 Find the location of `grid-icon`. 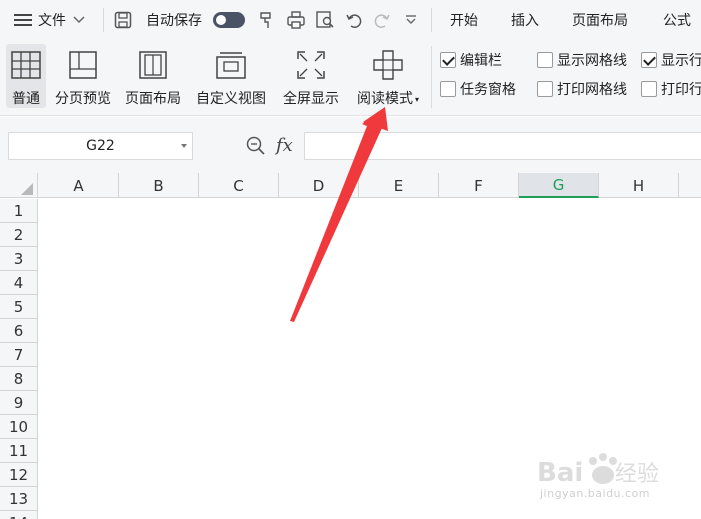

grid-icon is located at coordinates (26, 65).